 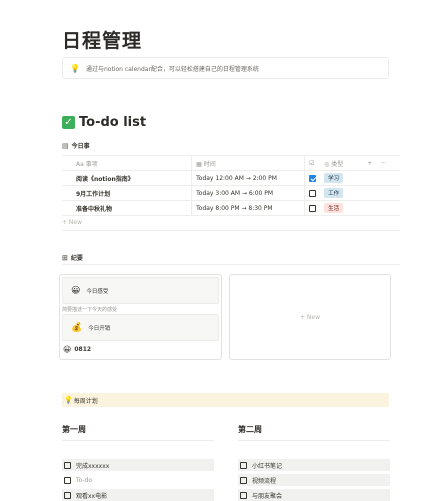 I want to click on task-time: Today 3:00 AM → 6:00 PM, so click(x=248, y=193).